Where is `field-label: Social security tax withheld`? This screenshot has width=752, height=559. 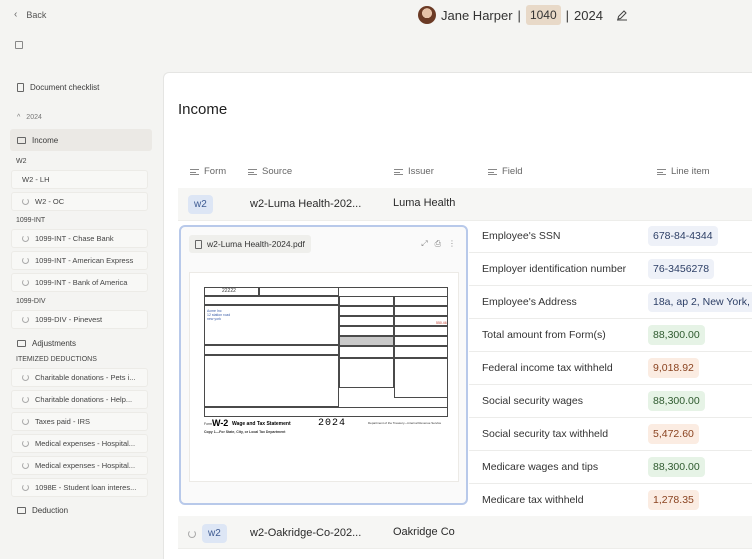
field-label: Social security tax withheld is located at coordinates (545, 434).